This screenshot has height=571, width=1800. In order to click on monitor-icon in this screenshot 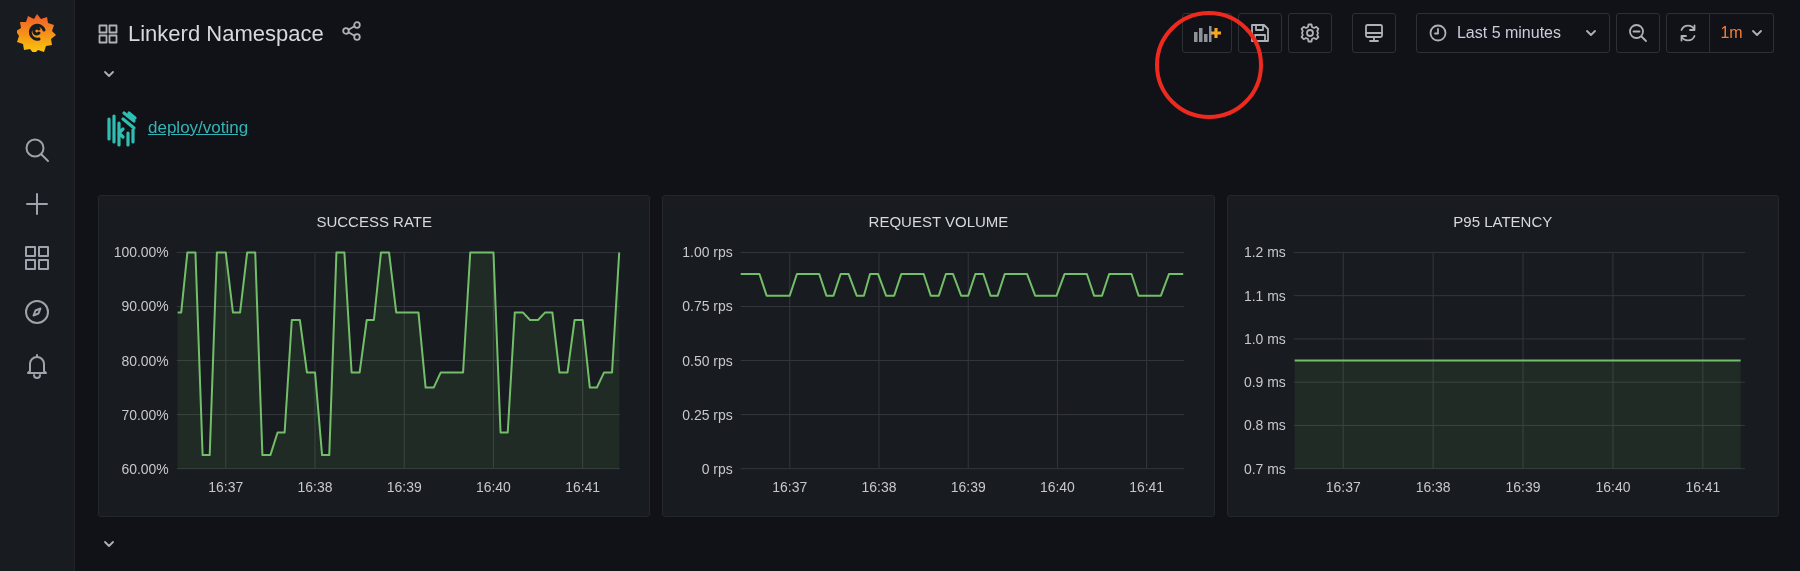, I will do `click(1373, 33)`.